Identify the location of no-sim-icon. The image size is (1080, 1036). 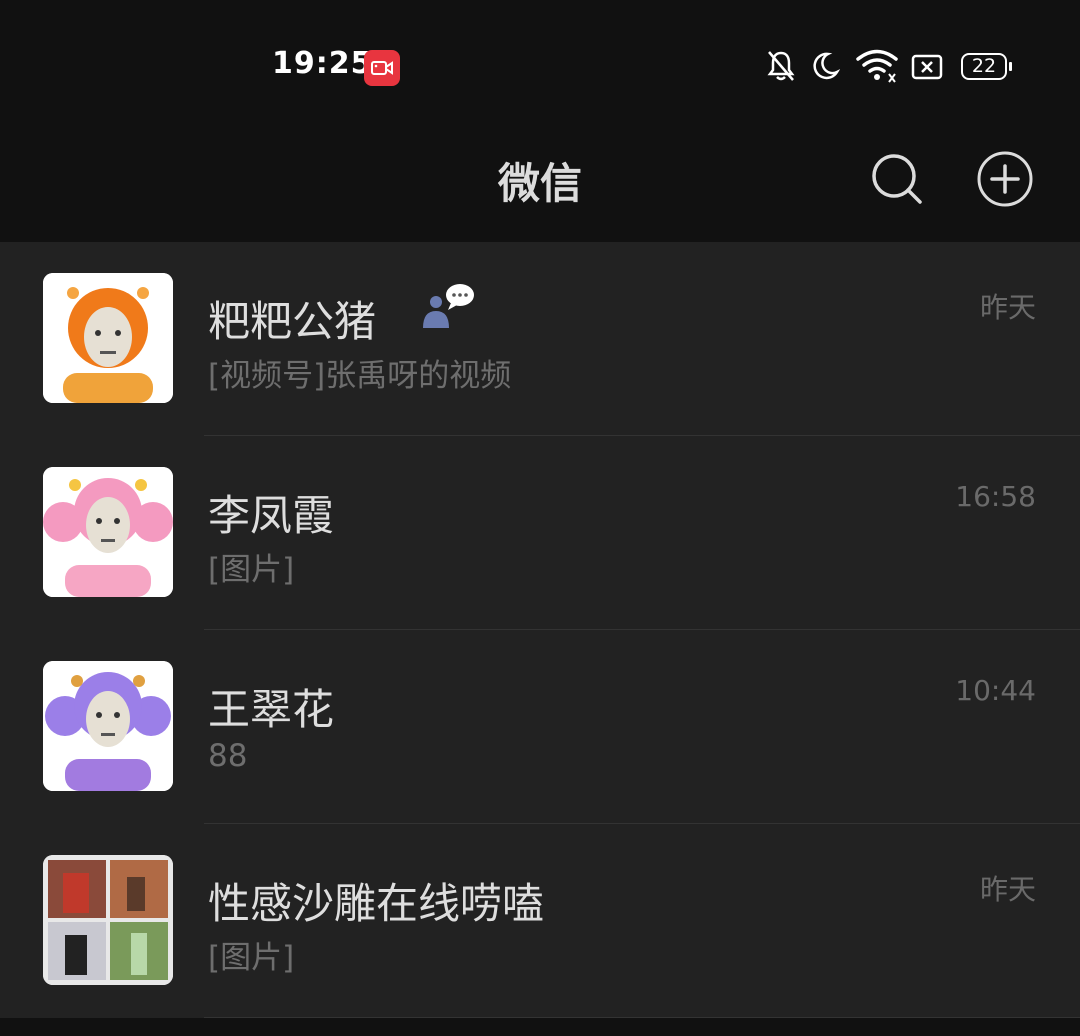
(927, 67).